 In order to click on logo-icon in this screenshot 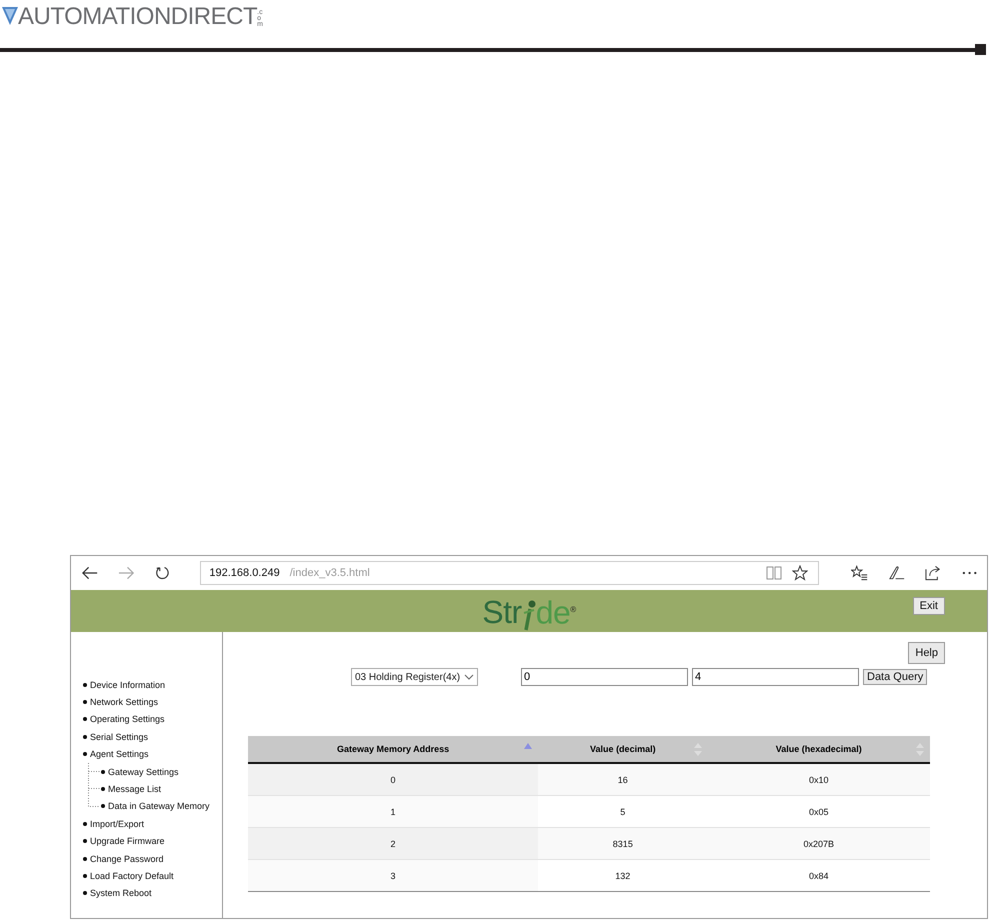, I will do `click(10, 16)`.